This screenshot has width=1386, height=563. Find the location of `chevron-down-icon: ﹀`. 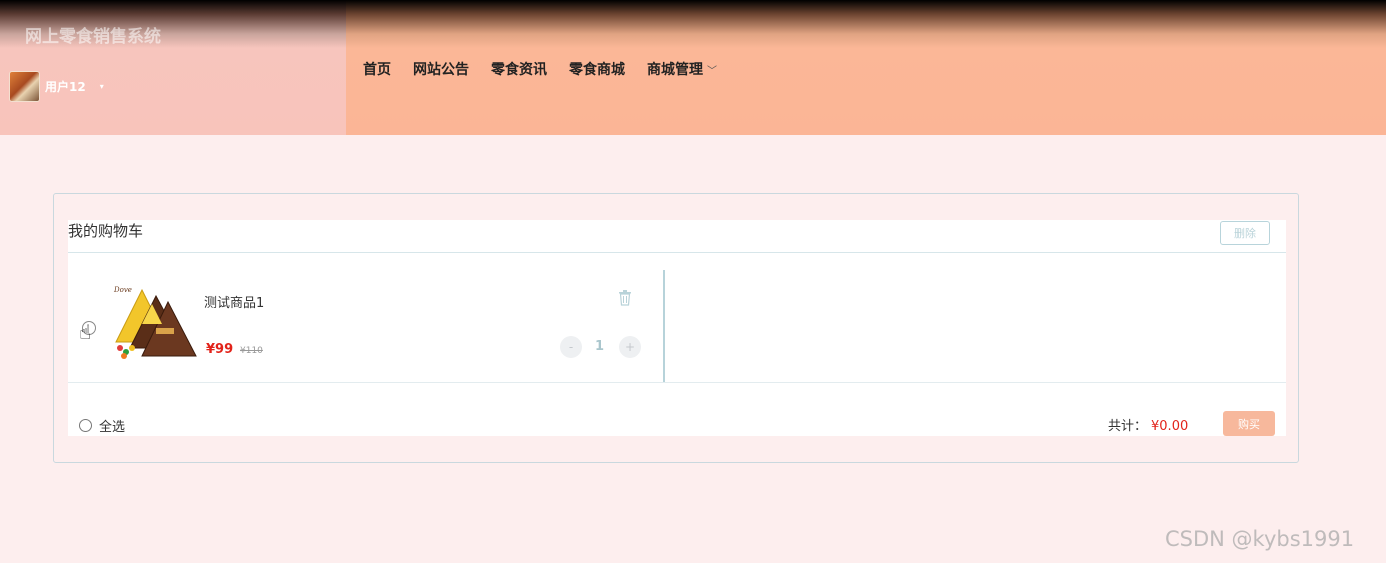

chevron-down-icon: ﹀ is located at coordinates (712, 71).